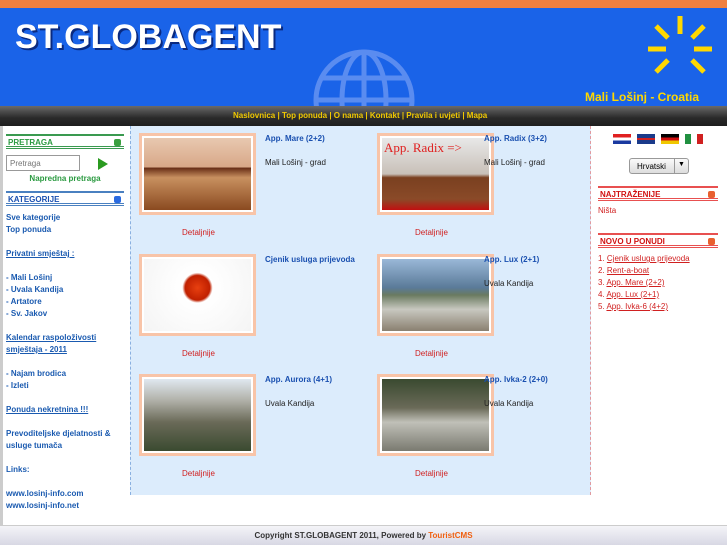 The width and height of the screenshot is (727, 545). Describe the element at coordinates (348, 115) in the screenshot. I see `nav-o-nama: O nama` at that location.